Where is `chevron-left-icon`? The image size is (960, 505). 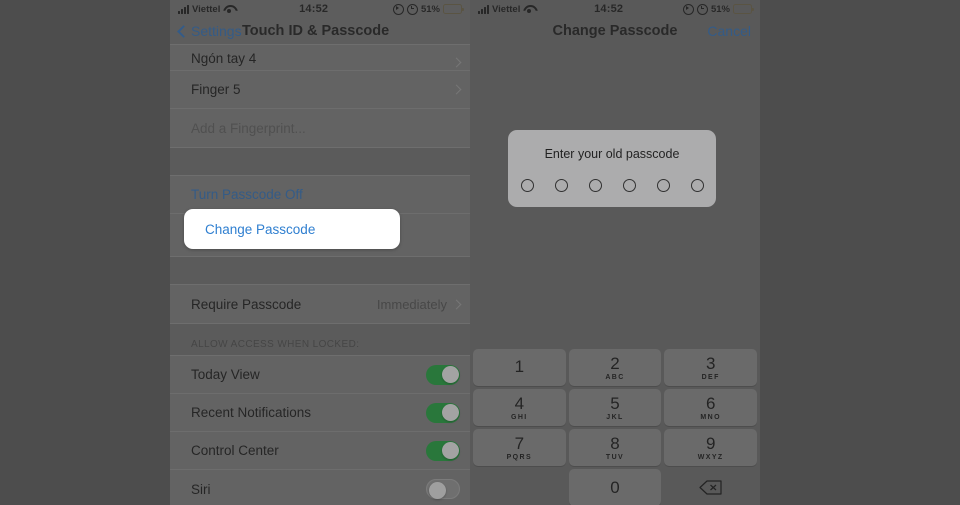
chevron-left-icon is located at coordinates (183, 31).